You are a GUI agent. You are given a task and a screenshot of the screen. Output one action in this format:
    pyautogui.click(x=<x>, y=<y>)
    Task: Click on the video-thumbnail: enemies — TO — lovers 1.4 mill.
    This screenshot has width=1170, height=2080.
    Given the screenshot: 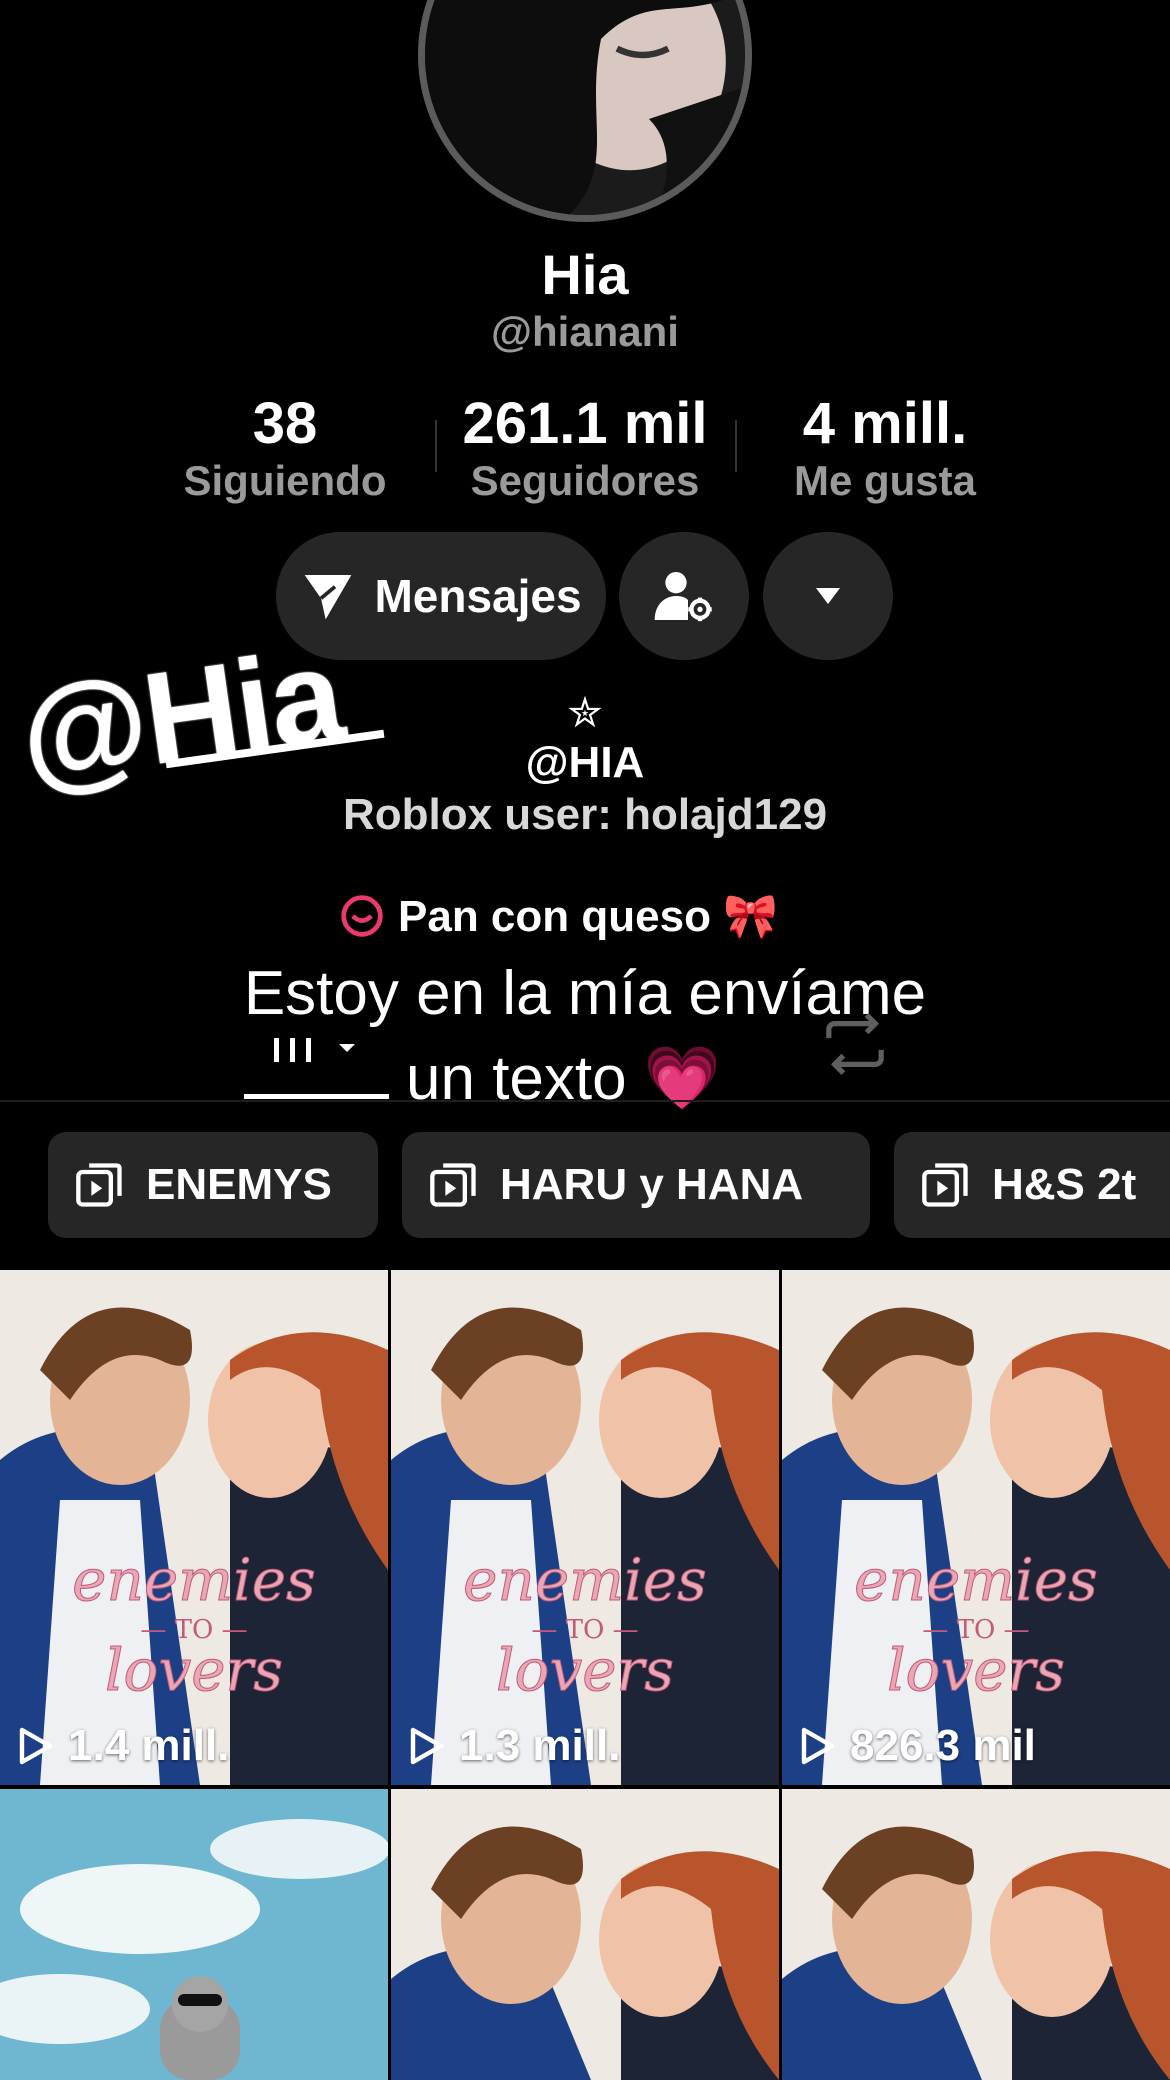 What is the action you would take?
    pyautogui.click(x=194, y=1527)
    